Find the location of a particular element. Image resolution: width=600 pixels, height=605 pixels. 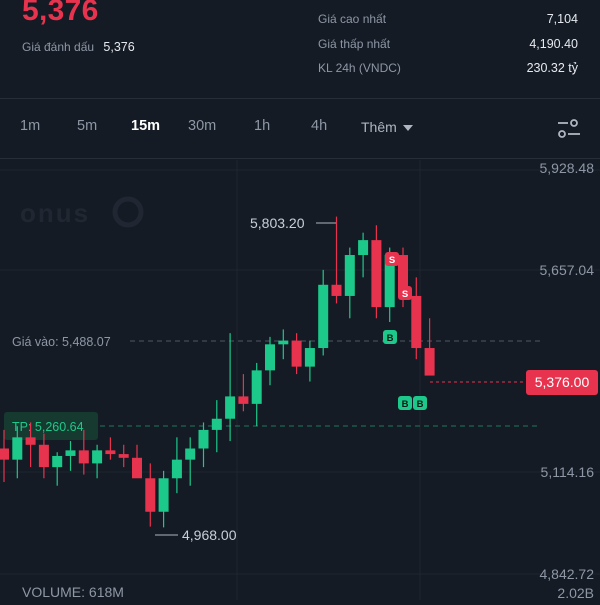

watermark-text: onus is located at coordinates (55, 213).